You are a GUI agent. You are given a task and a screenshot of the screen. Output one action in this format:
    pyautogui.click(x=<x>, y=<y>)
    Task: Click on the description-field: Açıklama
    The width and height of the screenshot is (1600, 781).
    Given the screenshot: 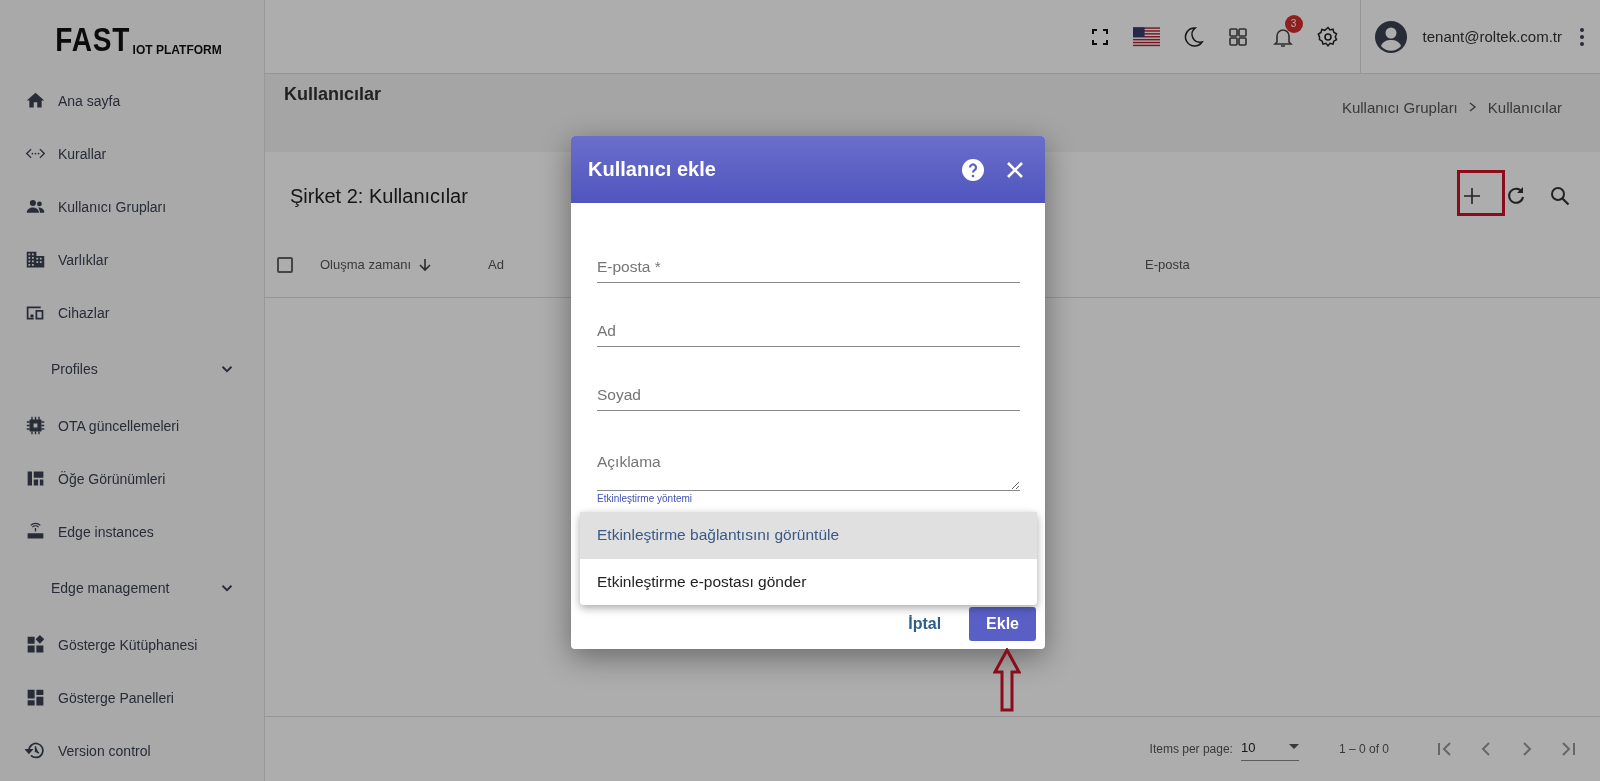 What is the action you would take?
    pyautogui.click(x=808, y=472)
    